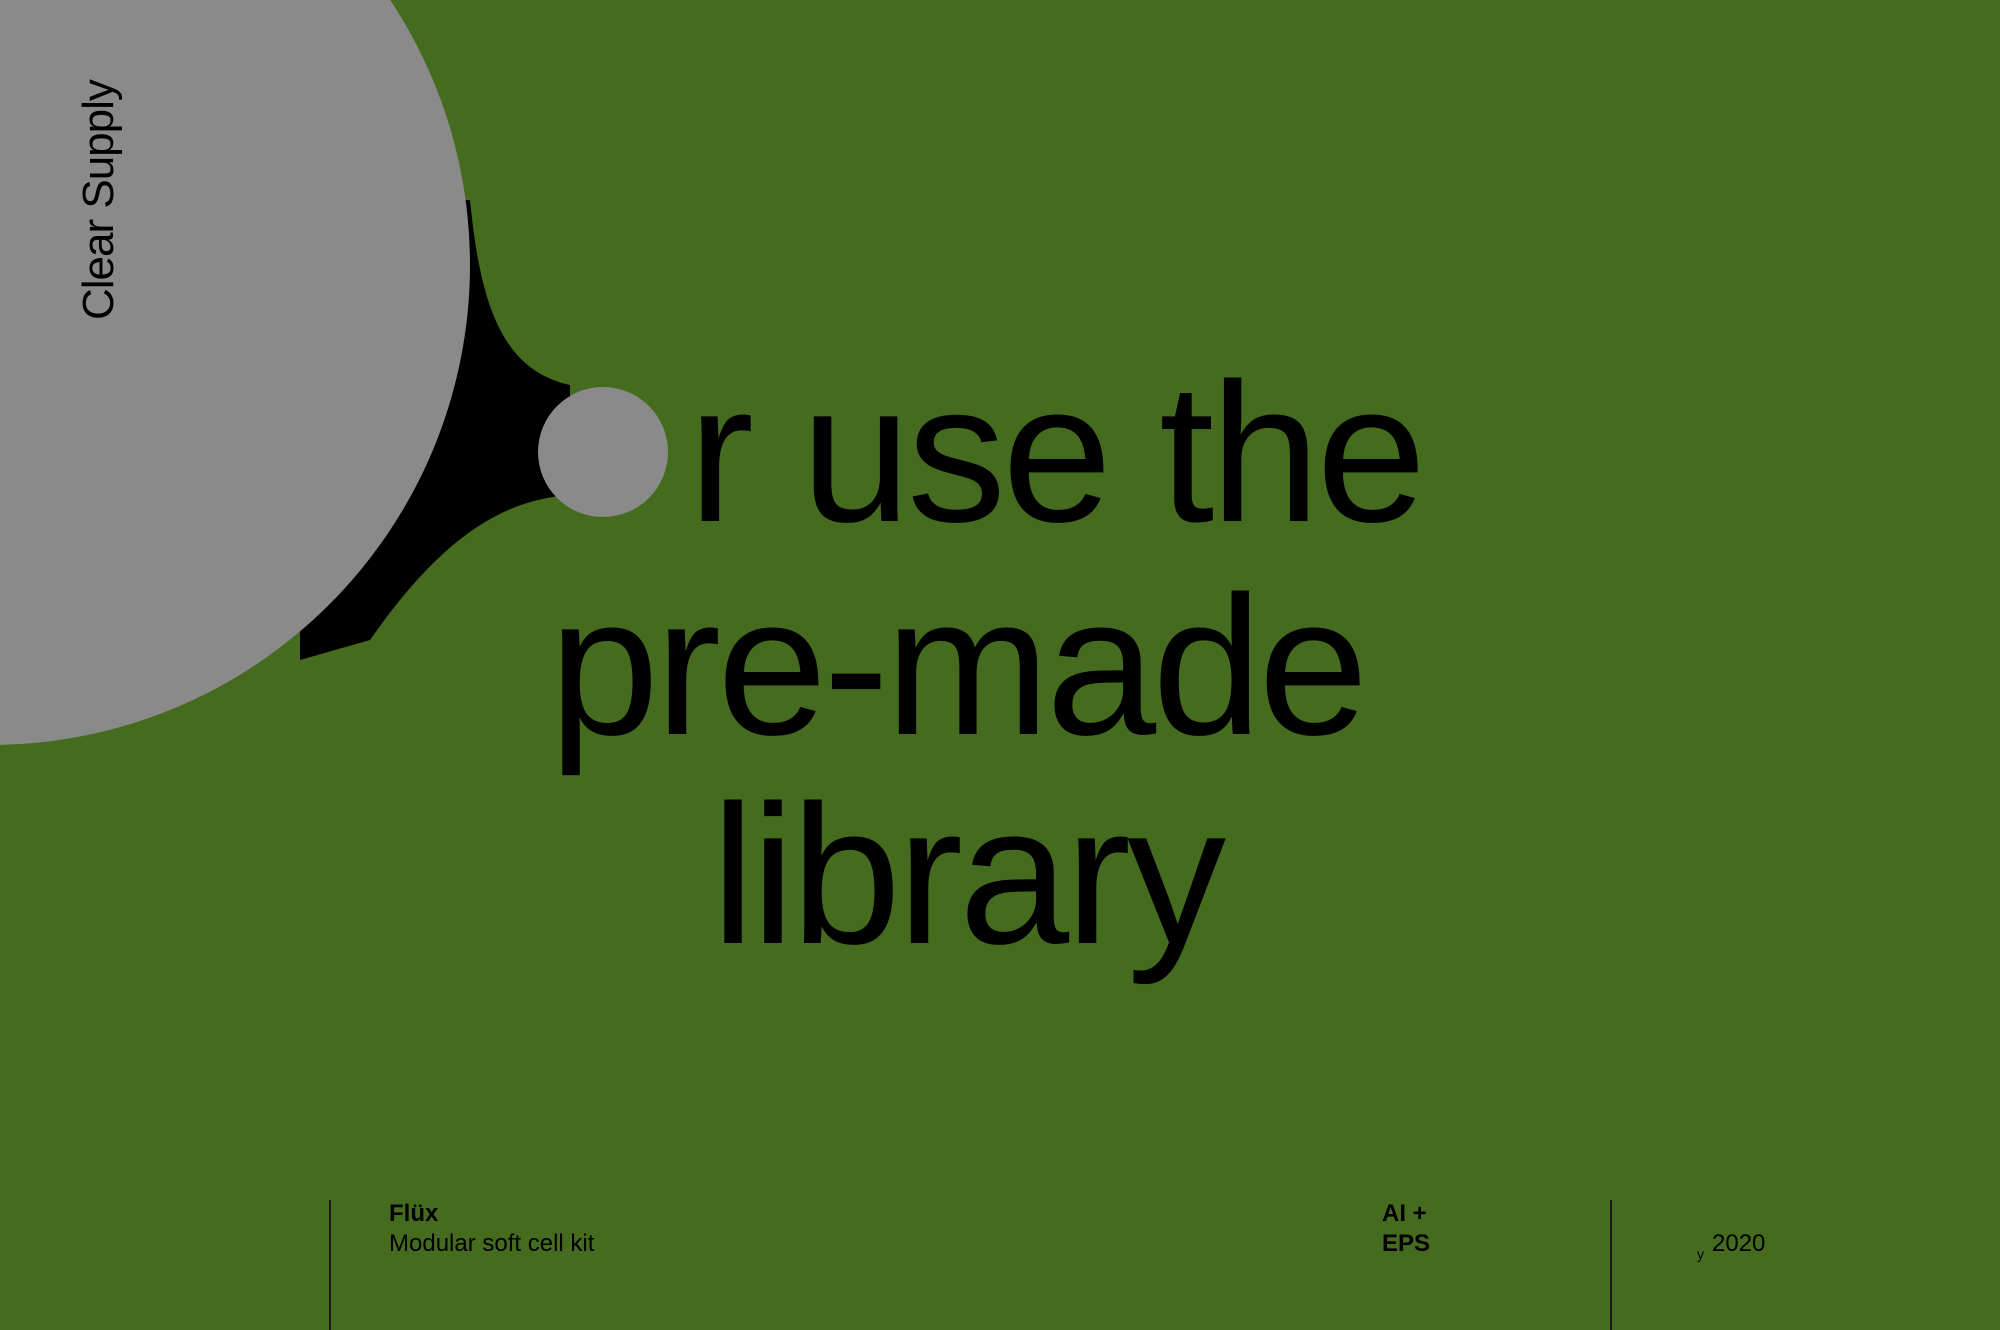  What do you see at coordinates (958, 665) in the screenshot?
I see `headline-line-2: pre-made` at bounding box center [958, 665].